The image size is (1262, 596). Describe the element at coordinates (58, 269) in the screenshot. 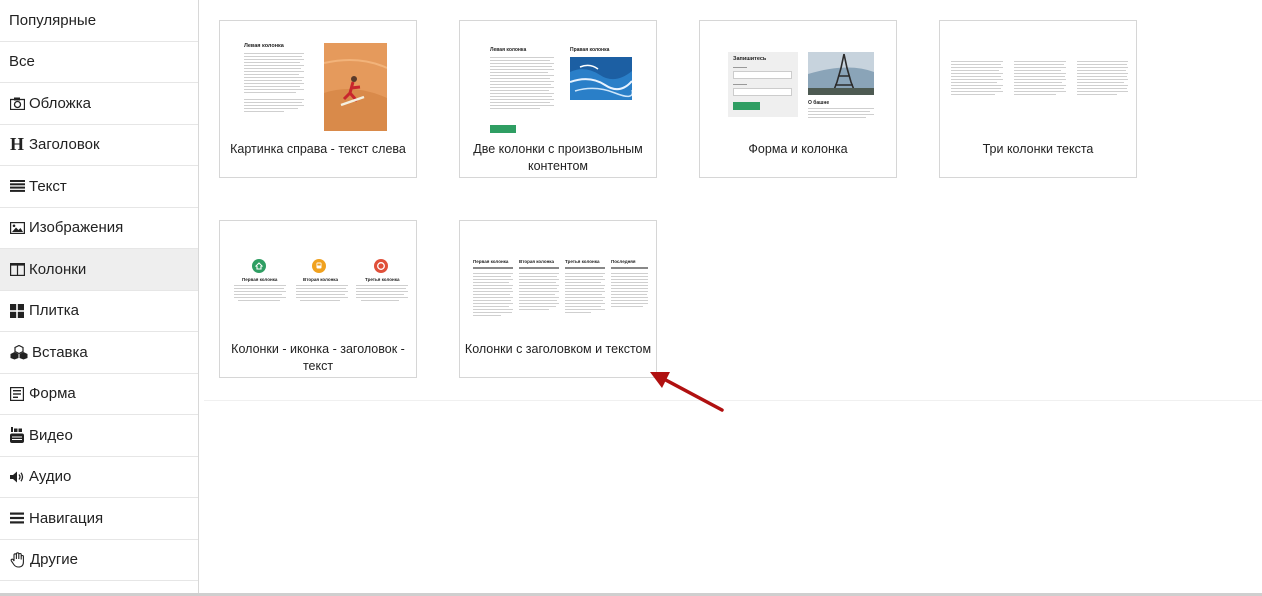

I see `sidebar-item-label: Колонки` at that location.